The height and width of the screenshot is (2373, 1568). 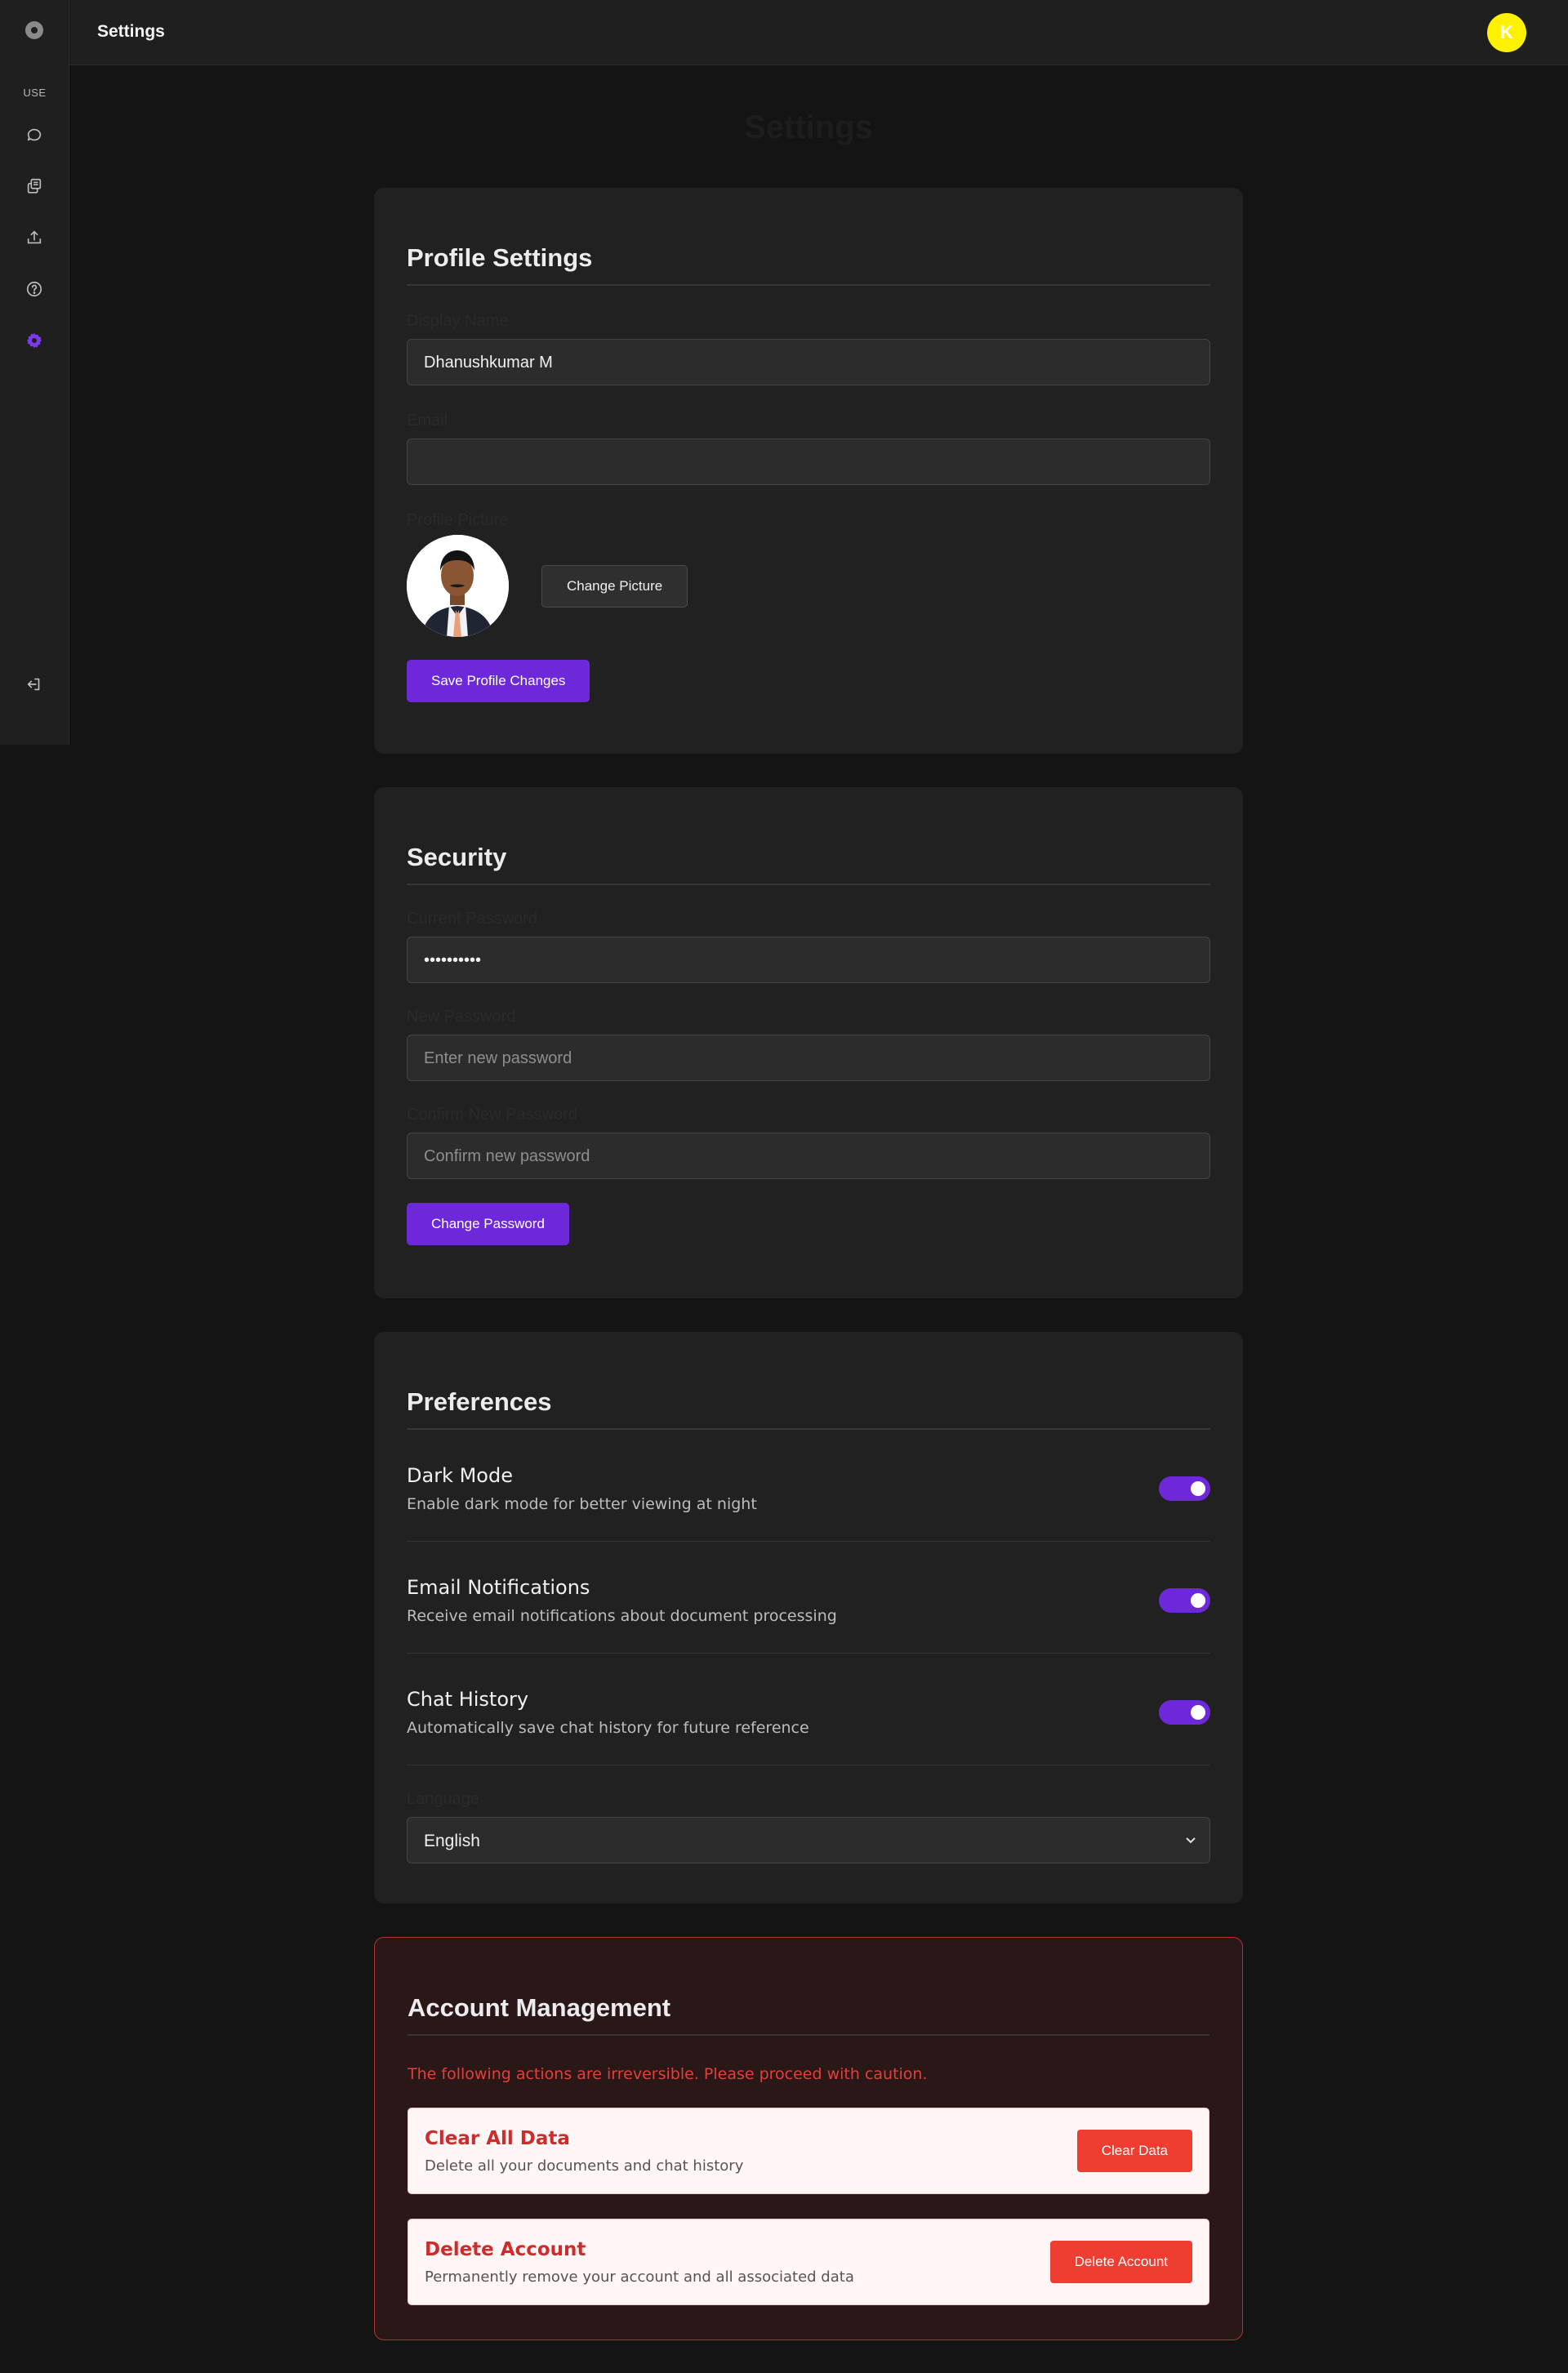 I want to click on new-password-input: Enter new password, so click(x=808, y=1058).